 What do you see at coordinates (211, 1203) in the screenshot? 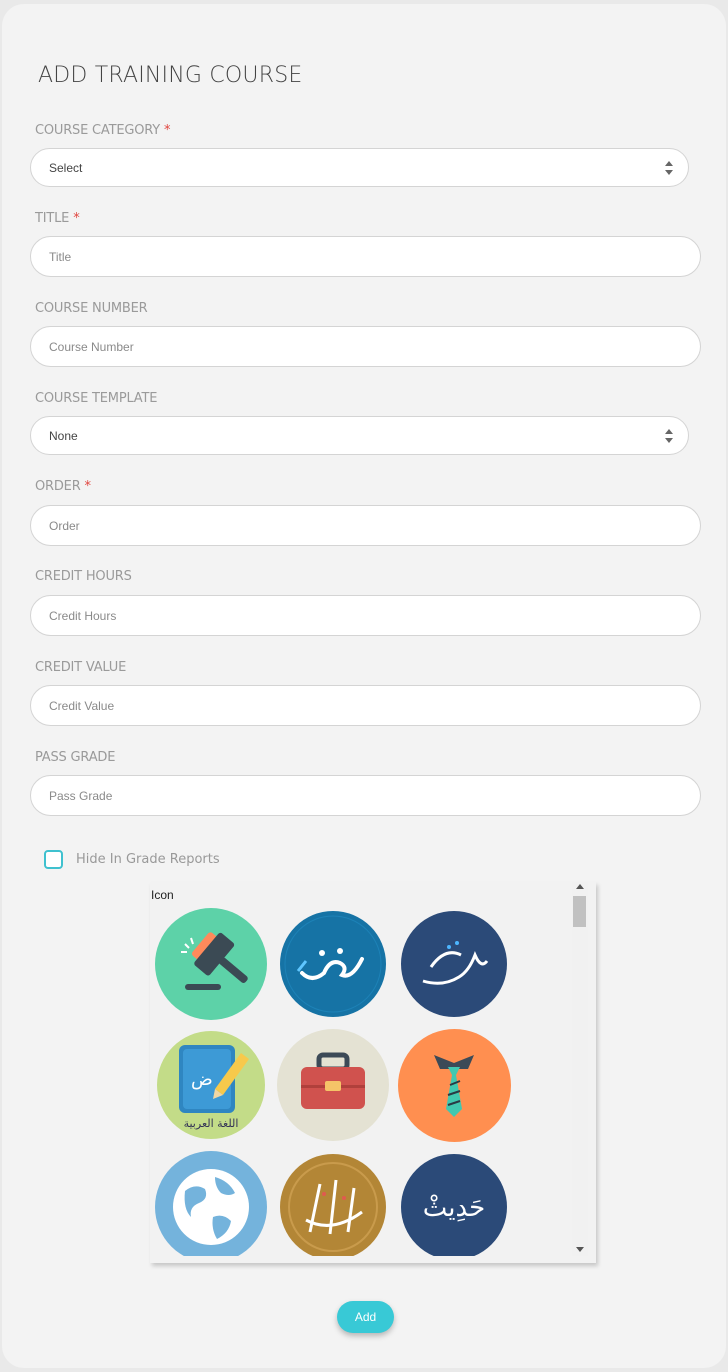
I see `globe-icon` at bounding box center [211, 1203].